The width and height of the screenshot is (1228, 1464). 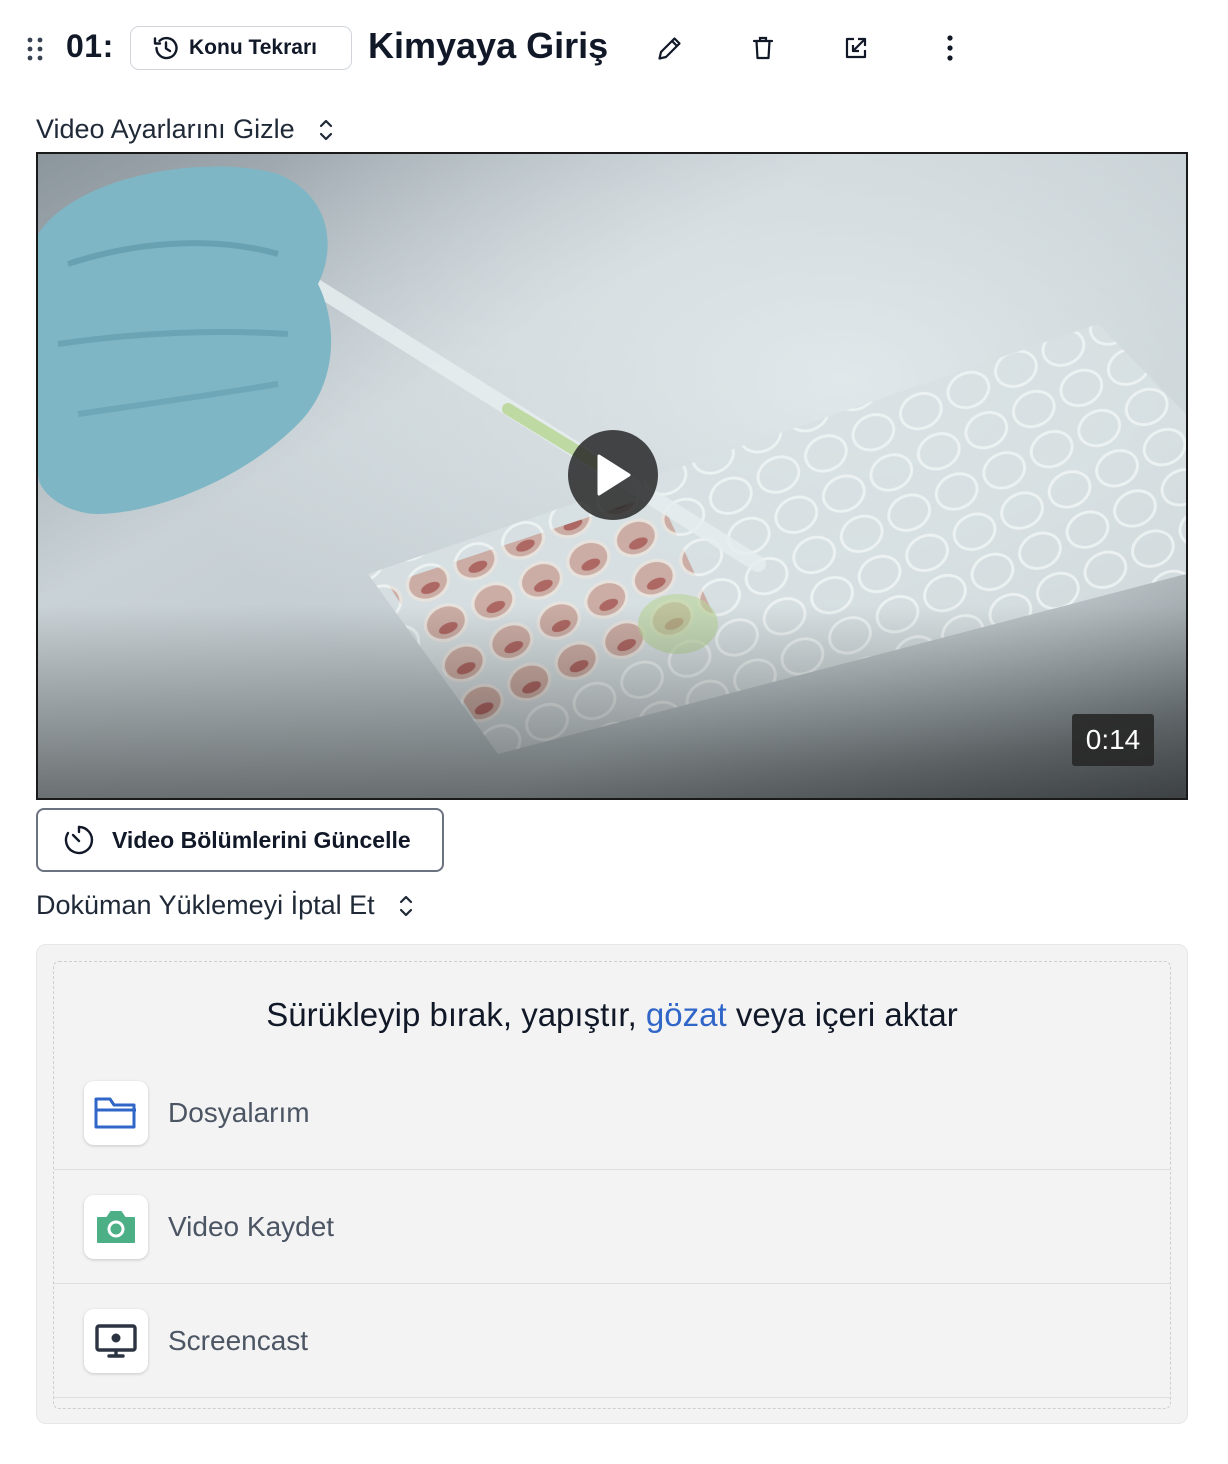 What do you see at coordinates (251, 1226) in the screenshot?
I see `source-label: Video Kaydet` at bounding box center [251, 1226].